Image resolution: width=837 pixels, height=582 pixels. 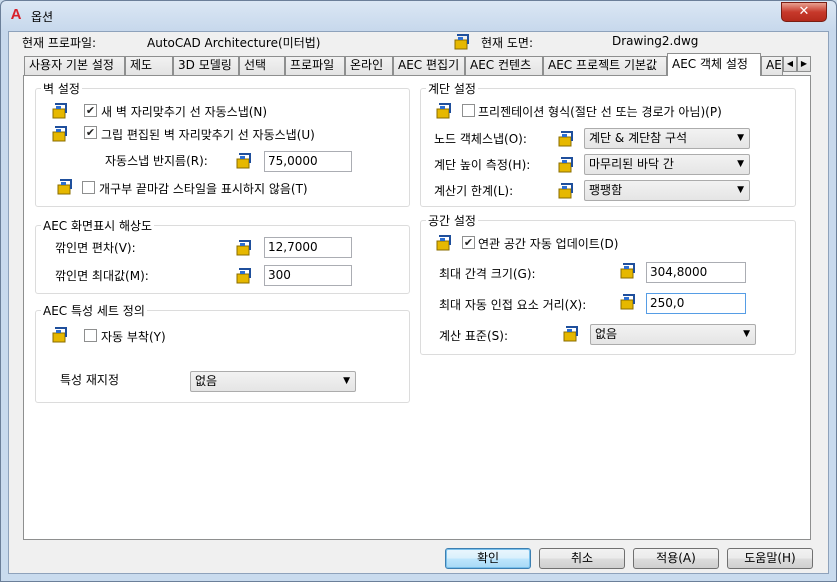 What do you see at coordinates (206, 65) in the screenshot?
I see `tab-3d-modeling: 3D 모델링` at bounding box center [206, 65].